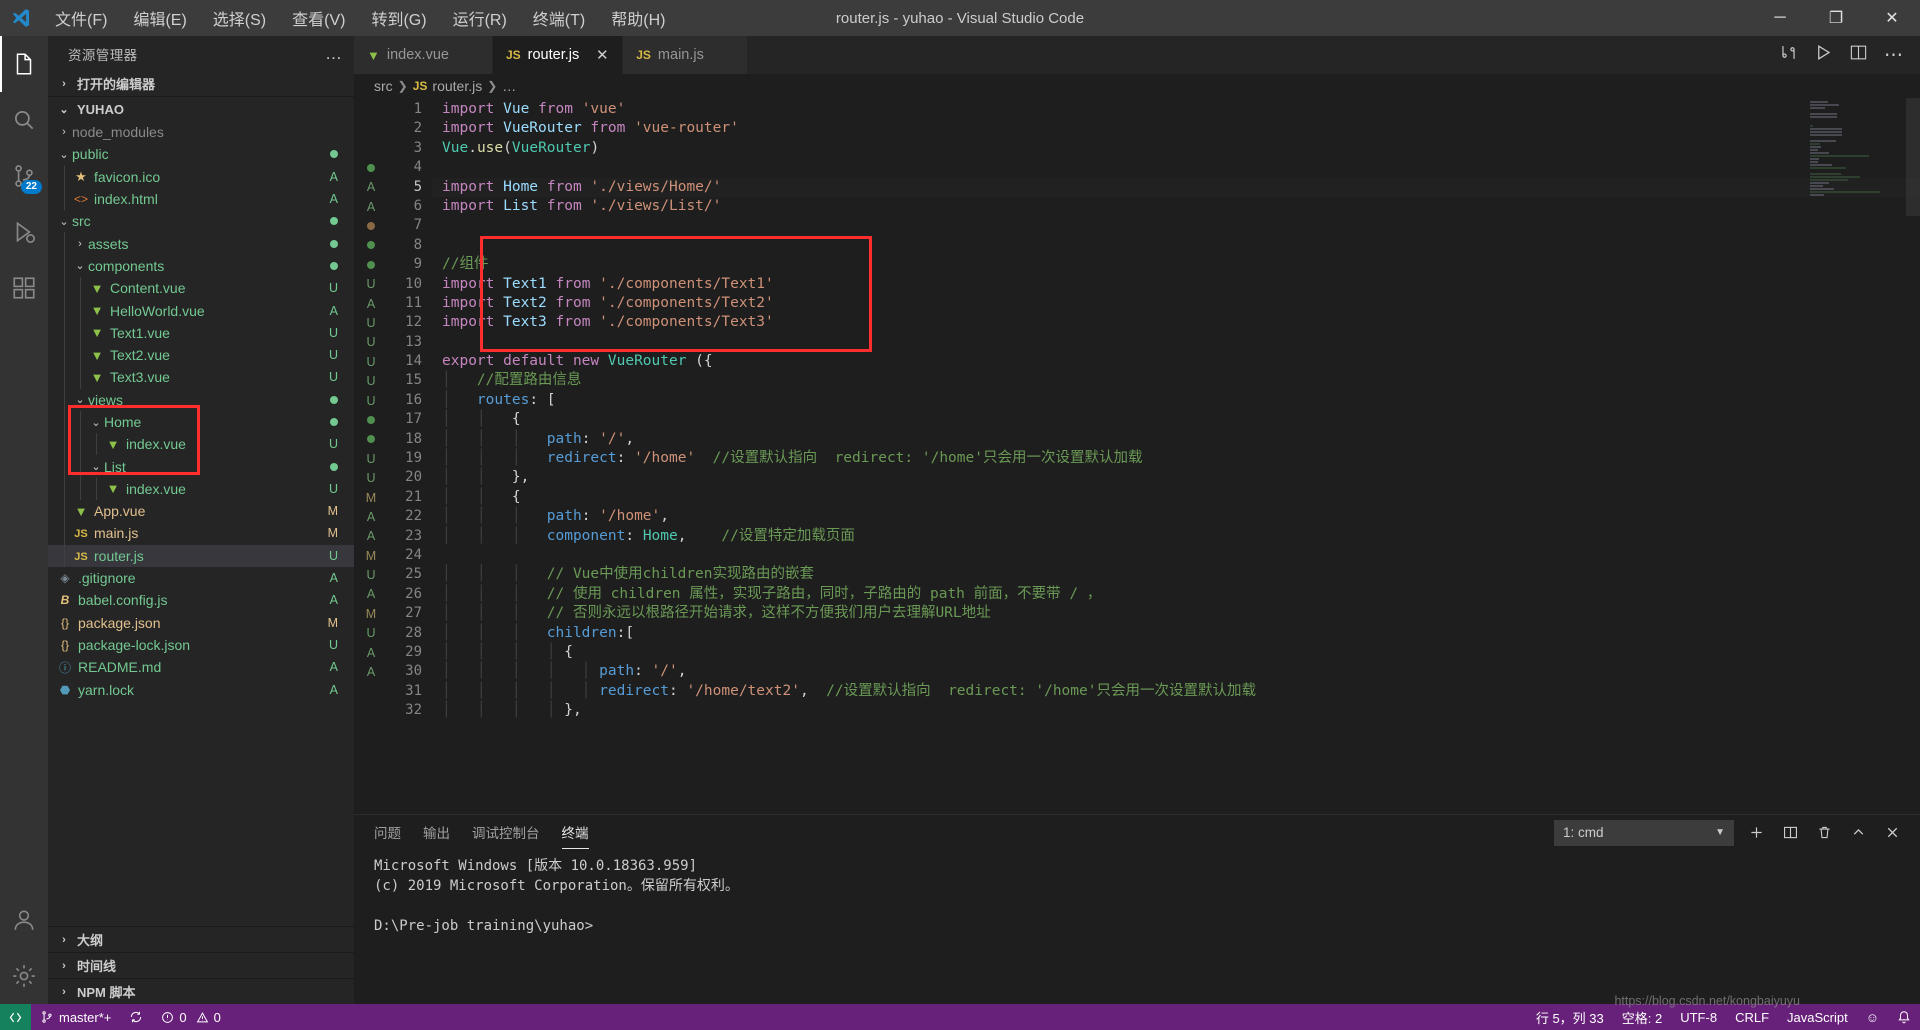  Describe the element at coordinates (1137, 832) in the screenshot. I see `panel-tabs: 问题 输出 调试控制台 终端 1: cmd ▼` at that location.